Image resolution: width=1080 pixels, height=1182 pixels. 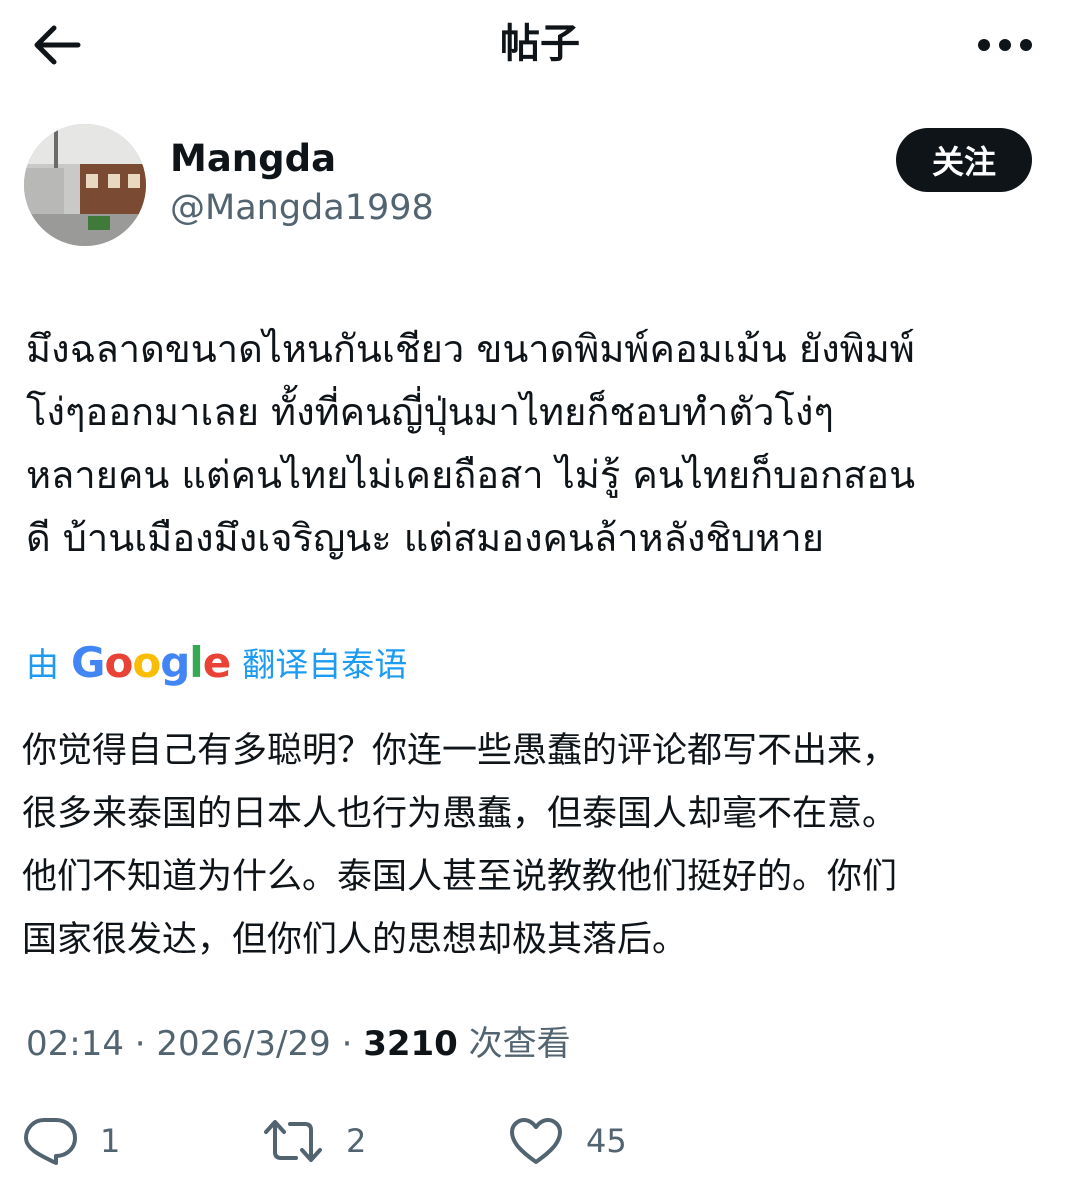 I want to click on avatar-image, so click(x=85, y=185).